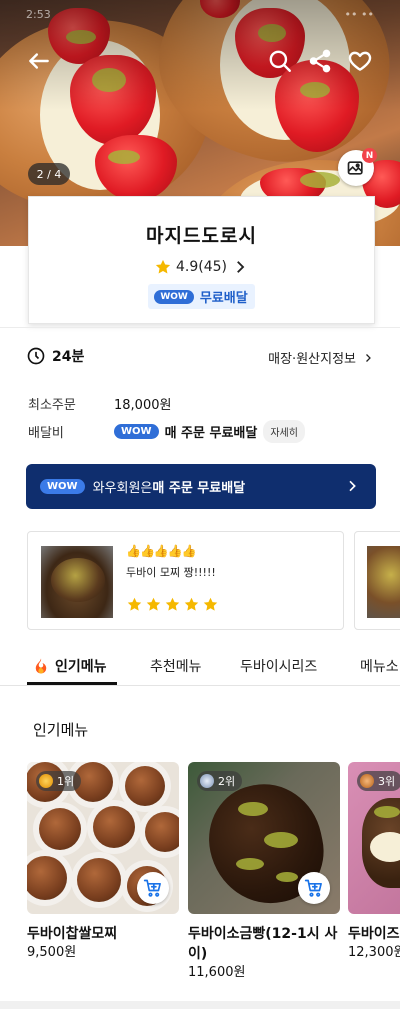 The image size is (400, 1009). I want to click on new-badge: N, so click(369, 155).